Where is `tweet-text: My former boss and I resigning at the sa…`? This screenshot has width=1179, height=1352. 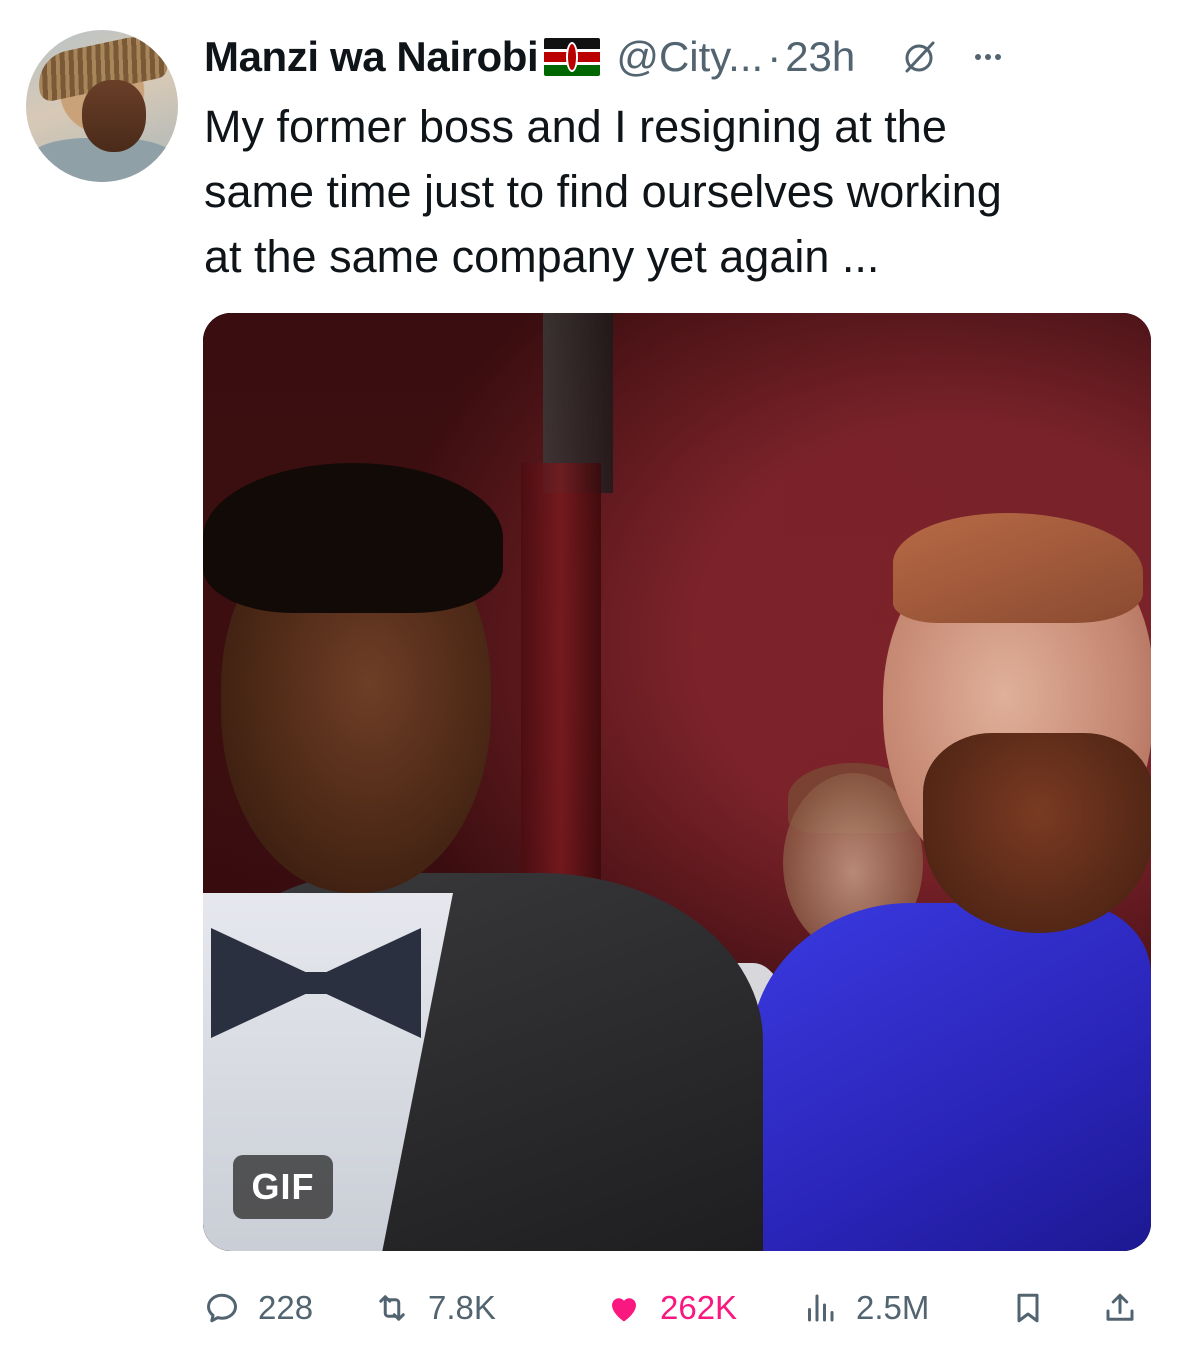 tweet-text: My former boss and I resigning at the sa… is located at coordinates (679, 191).